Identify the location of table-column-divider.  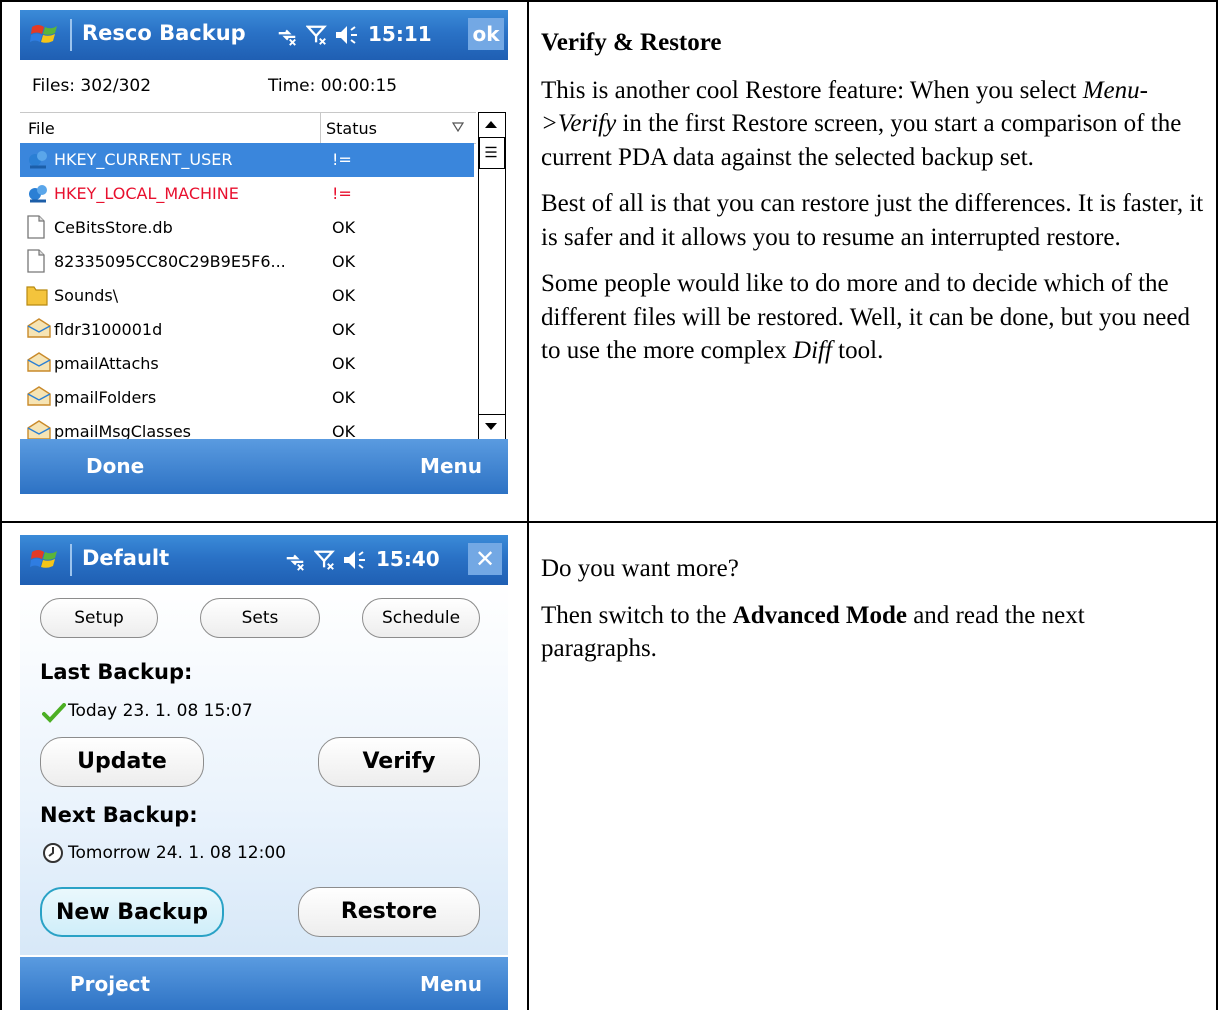
(528, 505).